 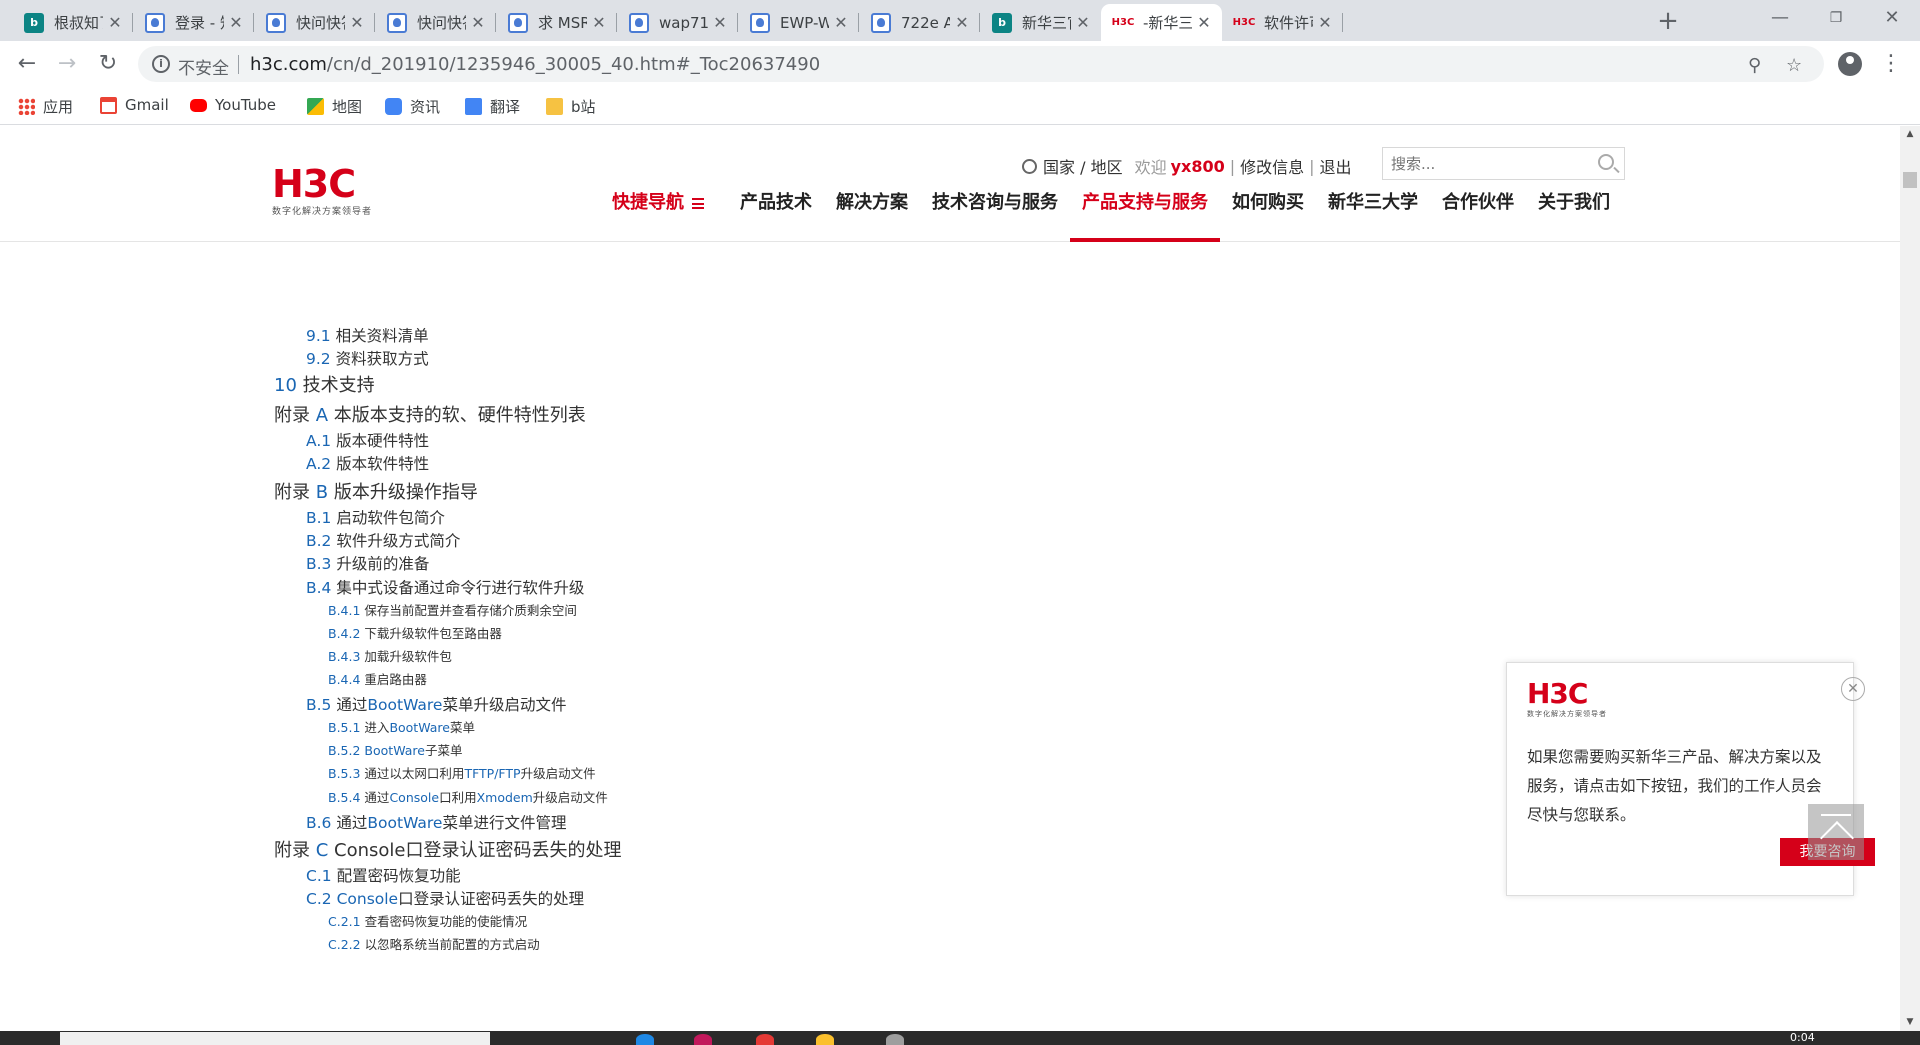 I want to click on browser-tab: H3C 软件许可✕, so click(x=1282, y=22).